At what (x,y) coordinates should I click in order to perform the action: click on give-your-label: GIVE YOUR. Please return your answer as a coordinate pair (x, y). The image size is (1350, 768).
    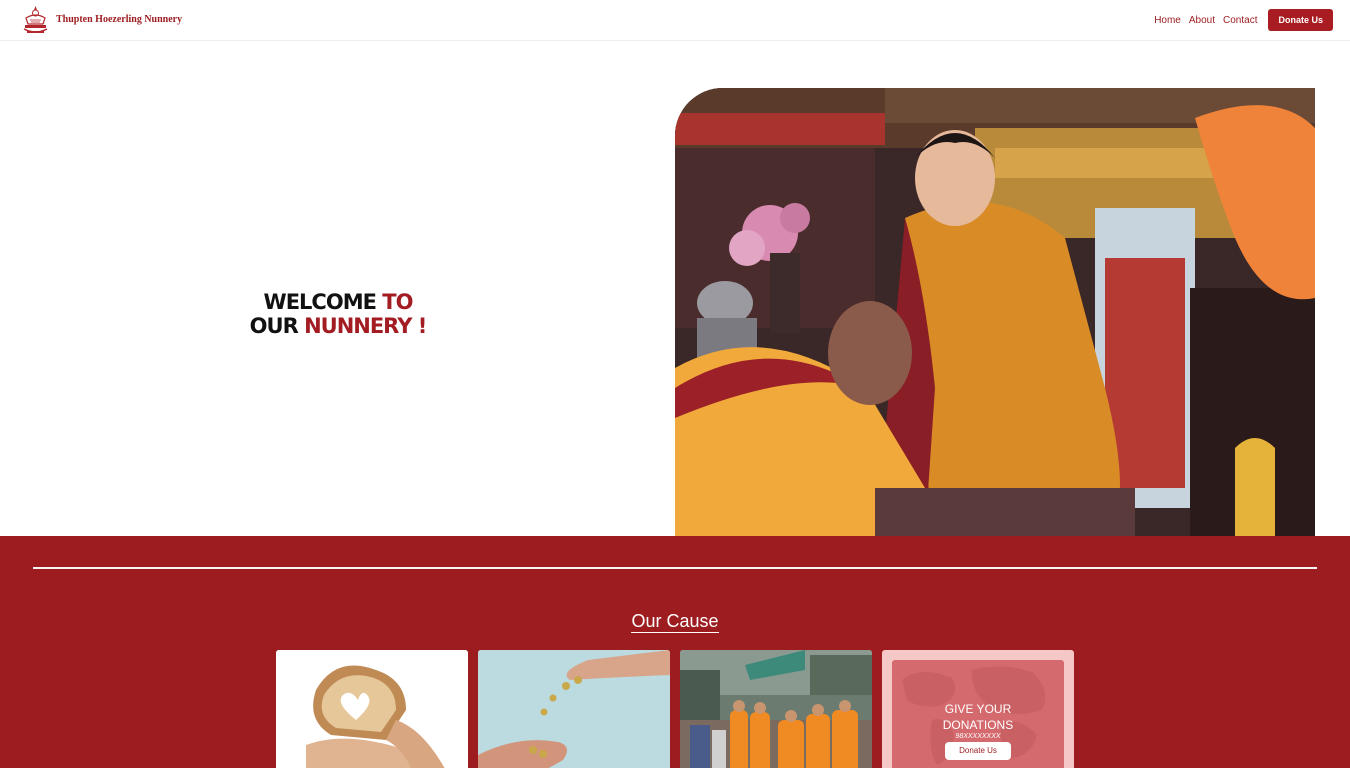
    Looking at the image, I should click on (978, 709).